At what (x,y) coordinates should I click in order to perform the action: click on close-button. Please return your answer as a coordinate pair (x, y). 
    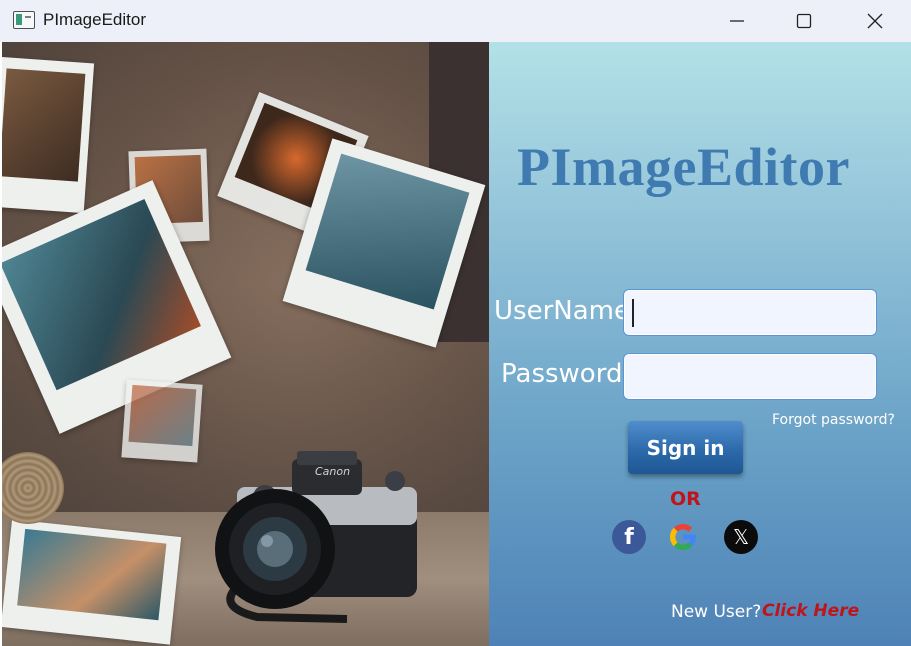
    Looking at the image, I should click on (875, 21).